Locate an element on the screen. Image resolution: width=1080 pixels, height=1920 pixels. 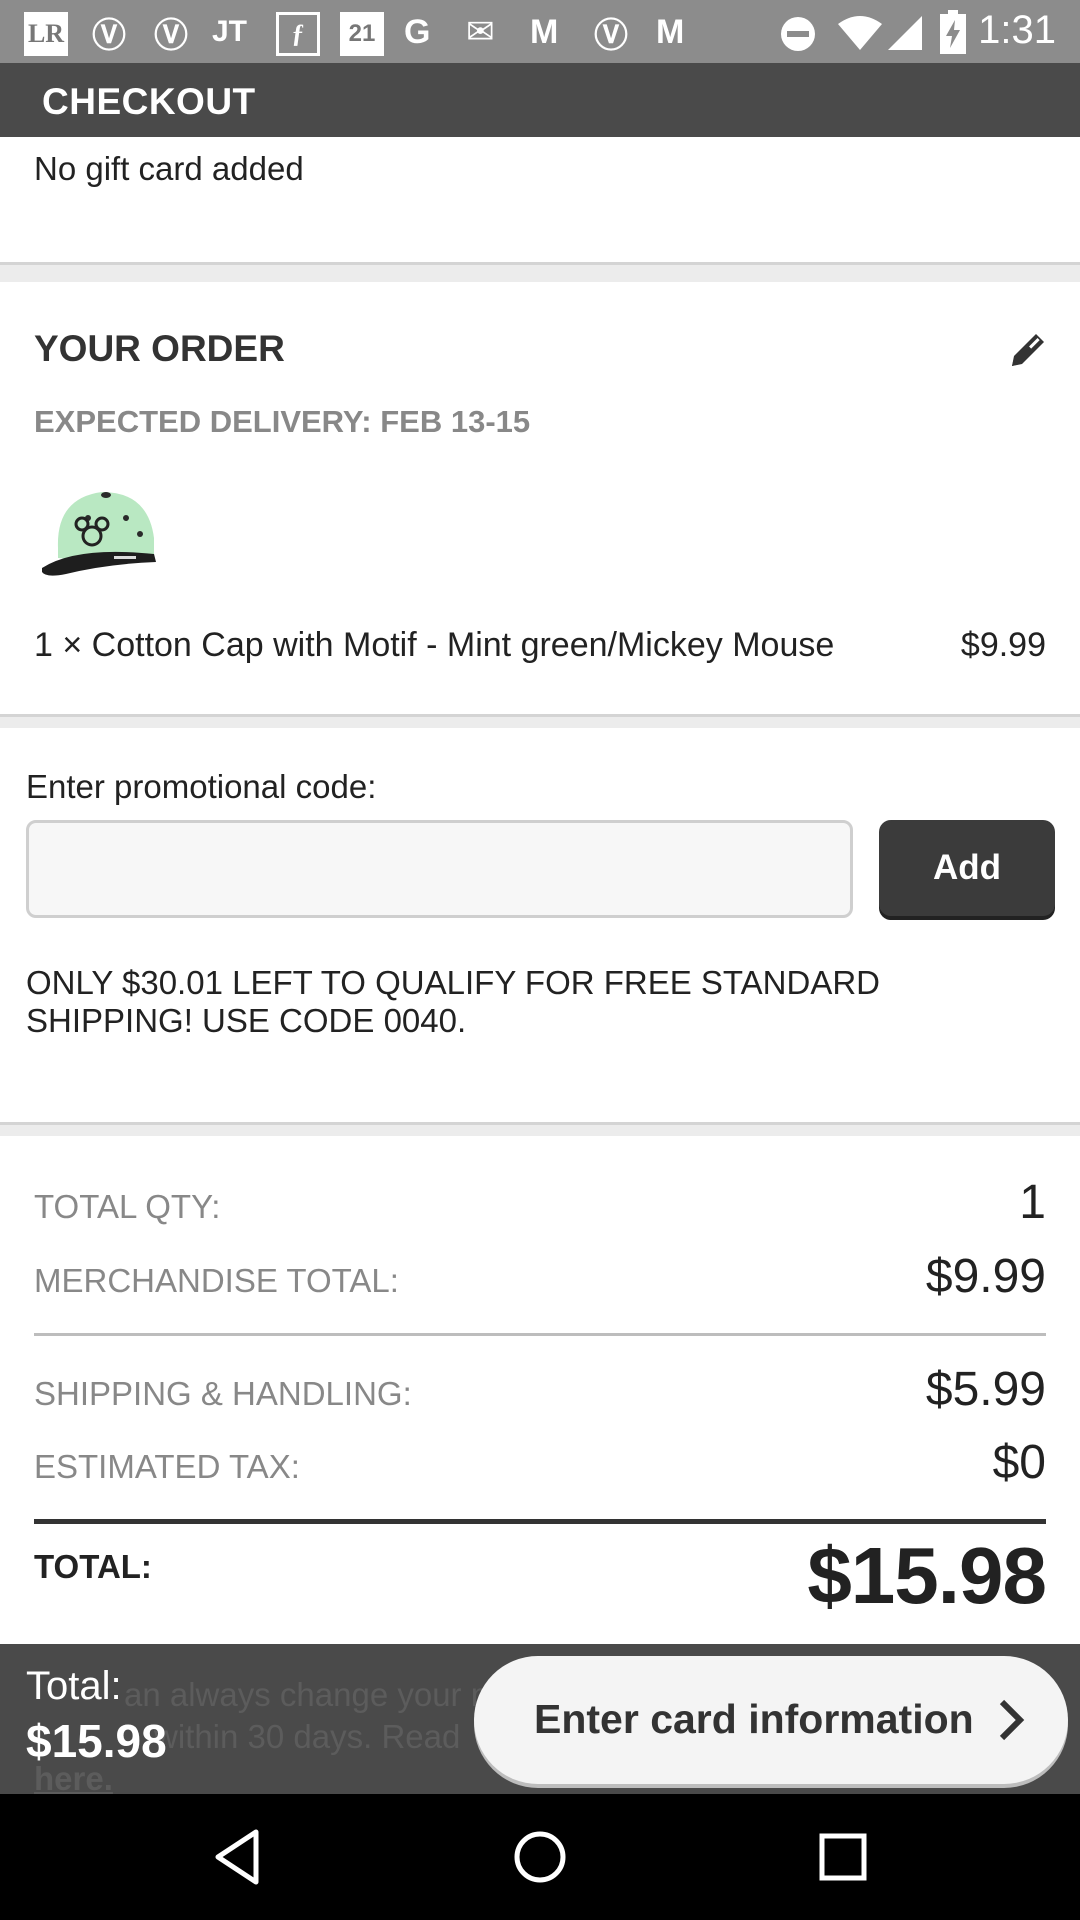
system-nav-bar is located at coordinates (540, 1857).